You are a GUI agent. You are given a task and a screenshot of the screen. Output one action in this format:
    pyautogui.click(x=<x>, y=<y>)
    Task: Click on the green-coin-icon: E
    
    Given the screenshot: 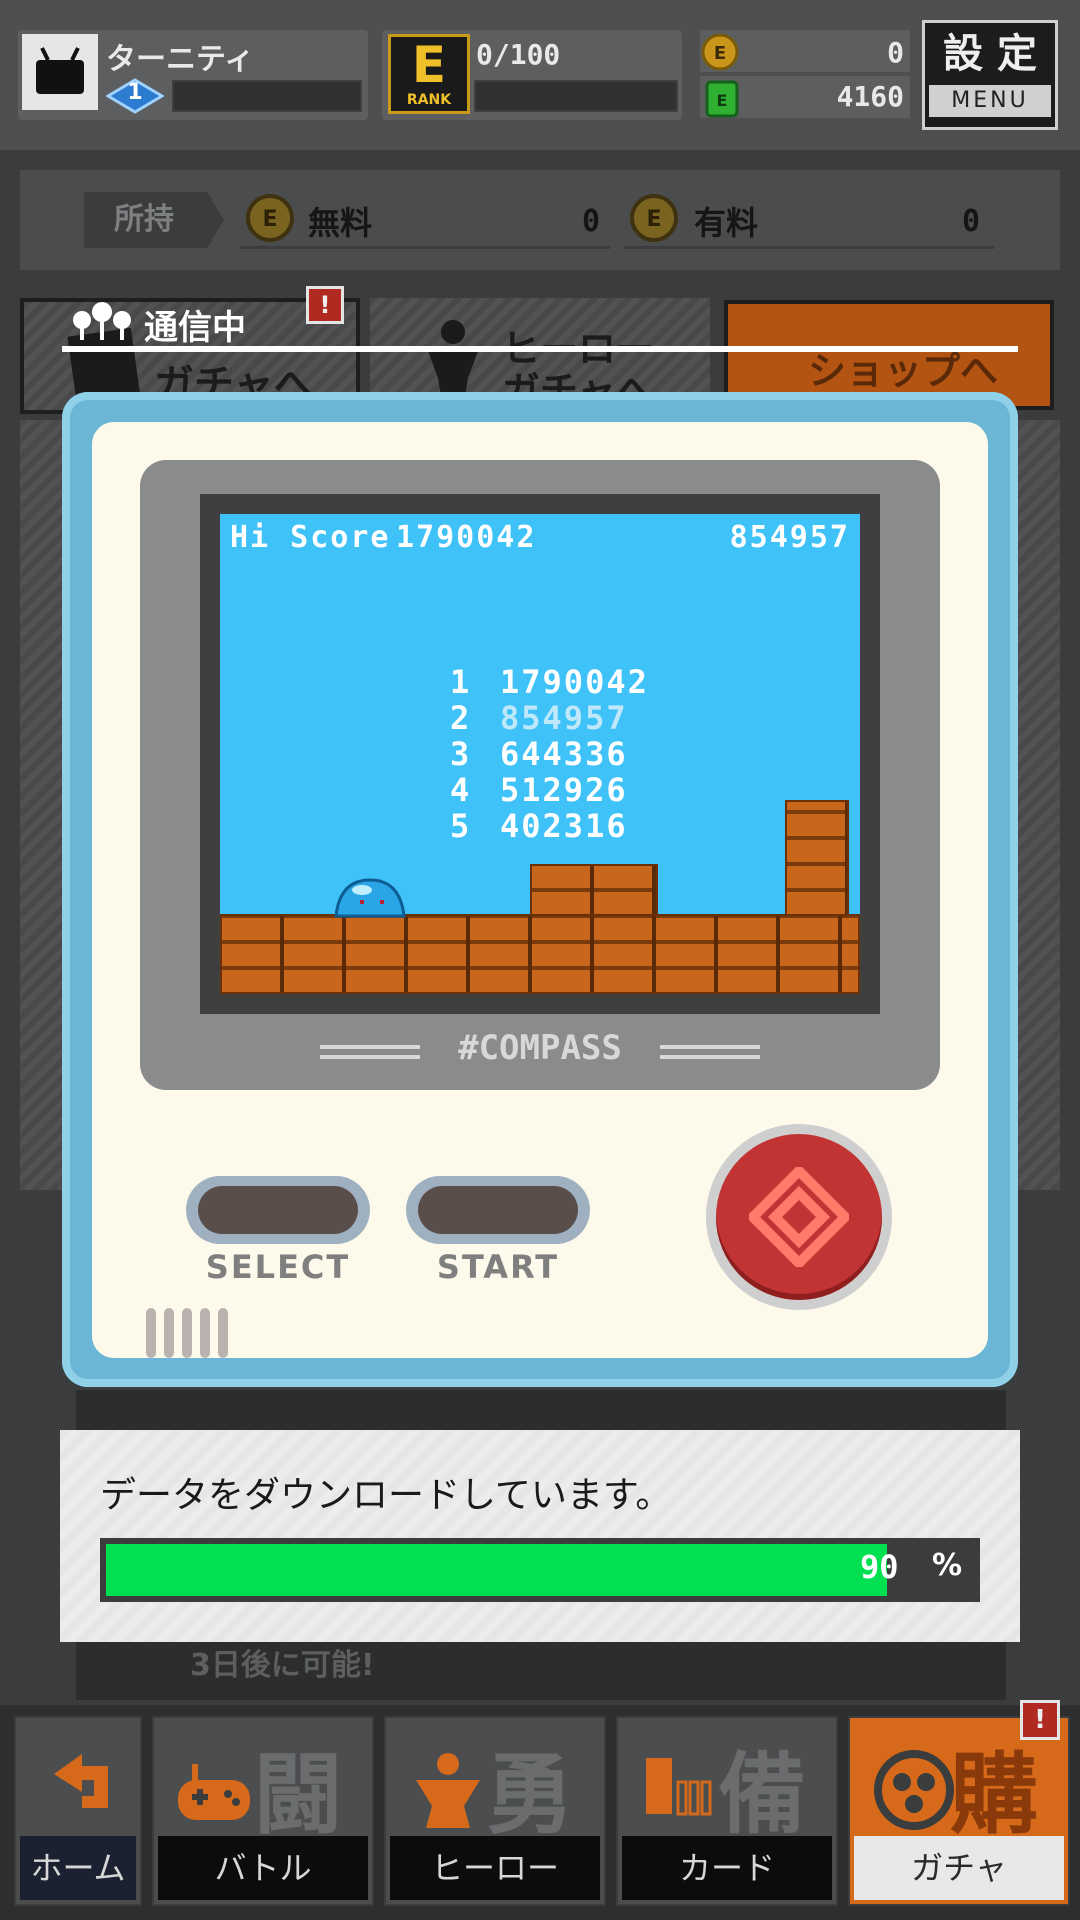 What is the action you would take?
    pyautogui.click(x=722, y=100)
    